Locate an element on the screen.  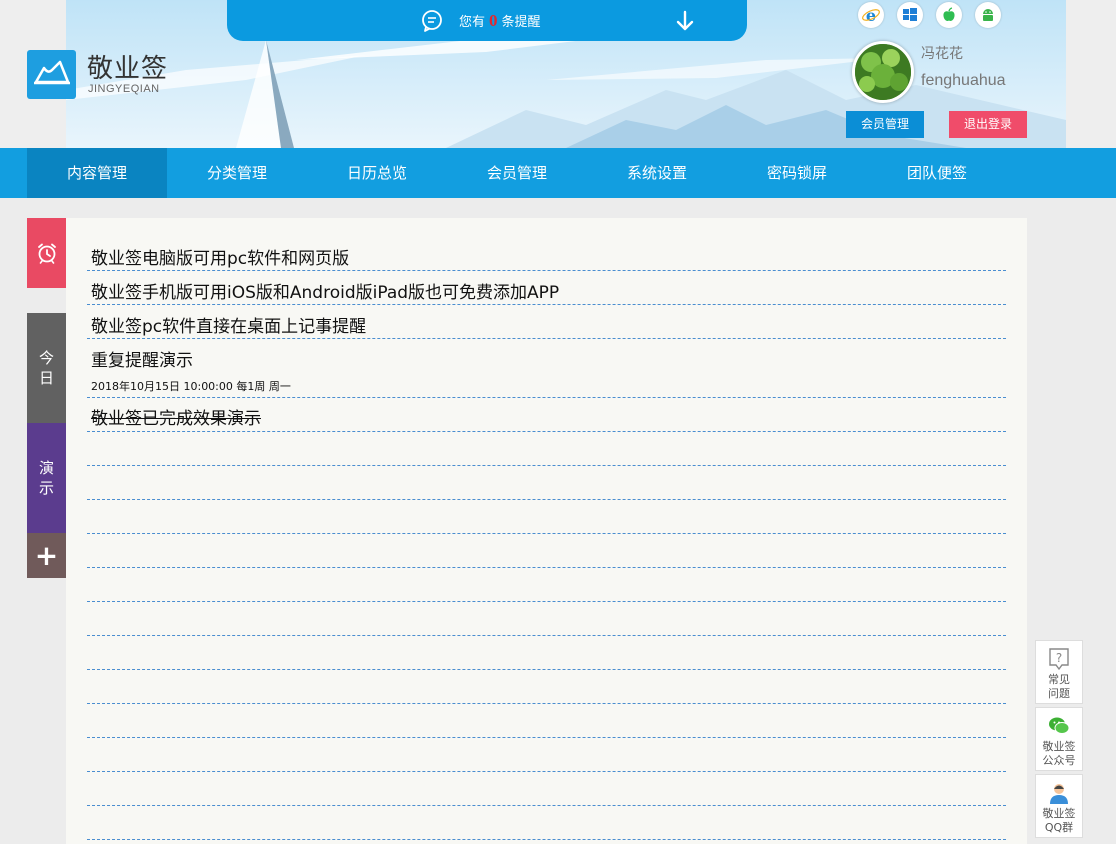
reminder-count: 0 is located at coordinates (493, 20).